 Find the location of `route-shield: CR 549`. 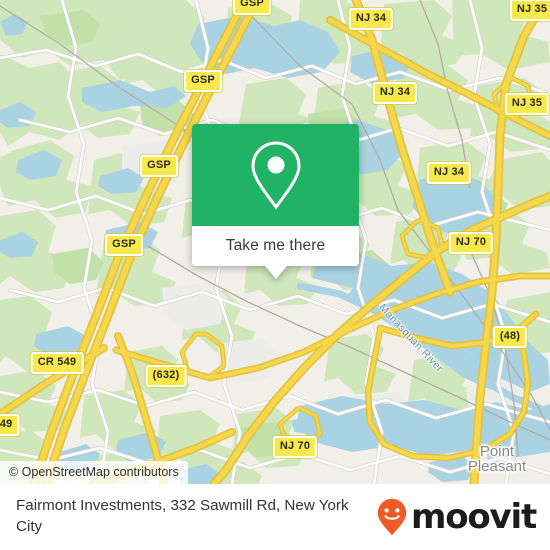

route-shield: CR 549 is located at coordinates (57, 363).